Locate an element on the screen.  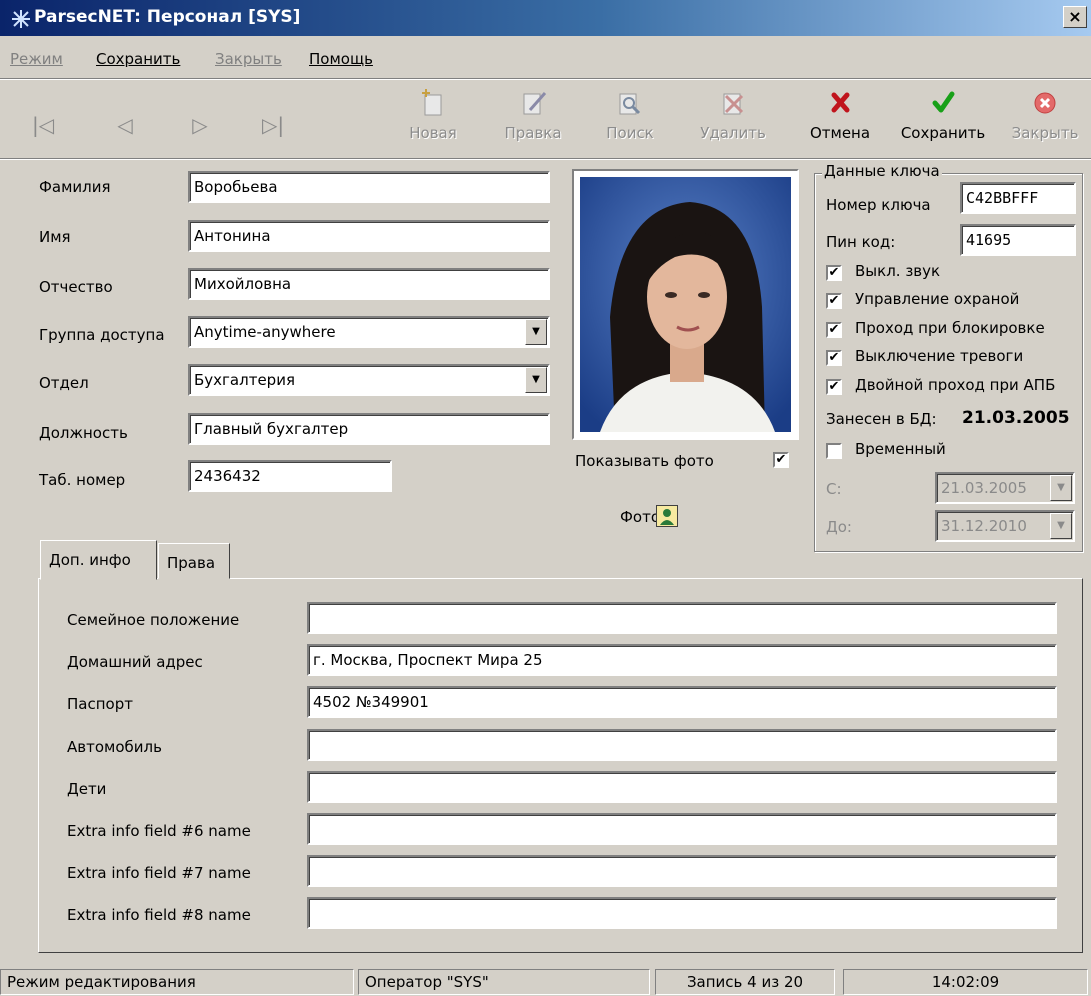
employee-photo is located at coordinates (685, 304).